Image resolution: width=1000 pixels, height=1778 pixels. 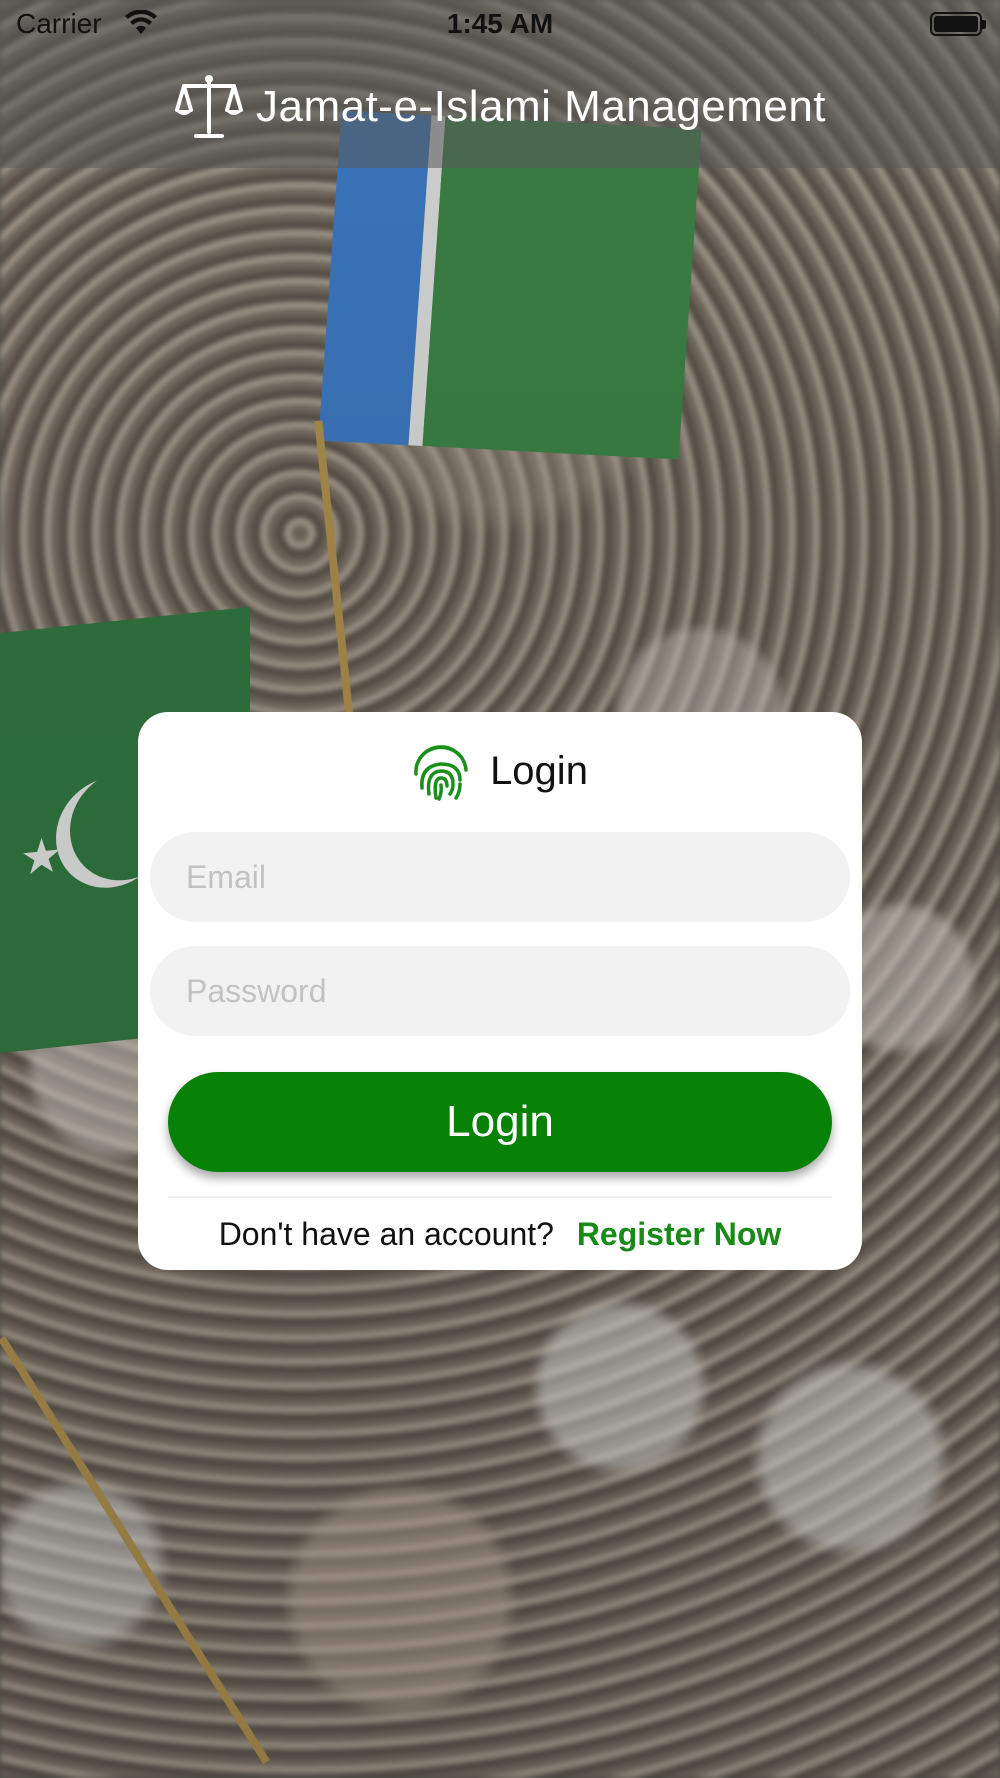 What do you see at coordinates (386, 1234) in the screenshot?
I see `register-prompt-text: Don't have an account?` at bounding box center [386, 1234].